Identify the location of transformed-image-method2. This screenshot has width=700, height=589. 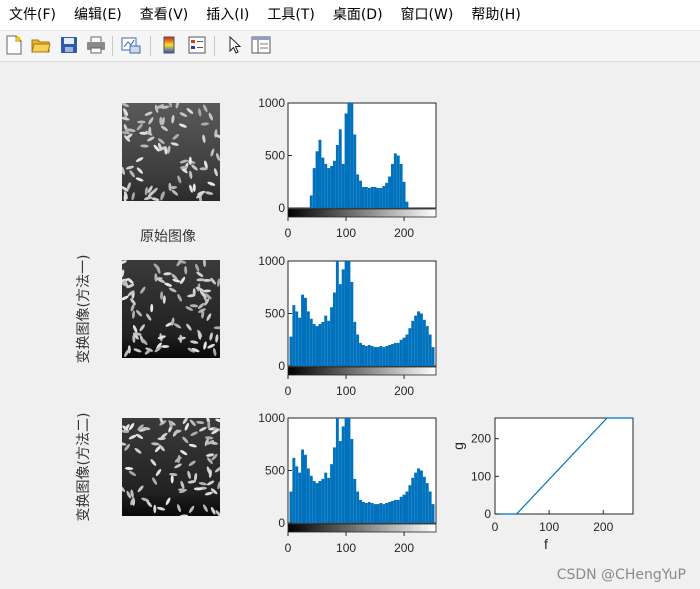
(171, 467).